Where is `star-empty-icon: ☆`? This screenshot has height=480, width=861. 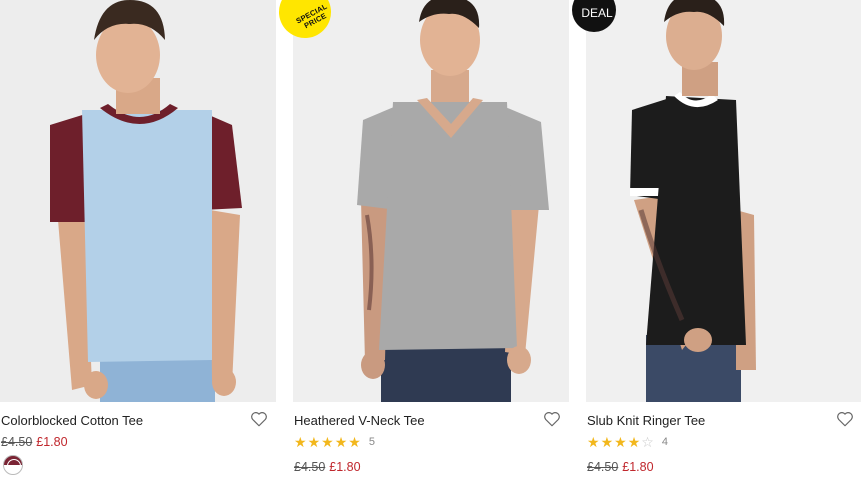
star-empty-icon: ☆ is located at coordinates (648, 442).